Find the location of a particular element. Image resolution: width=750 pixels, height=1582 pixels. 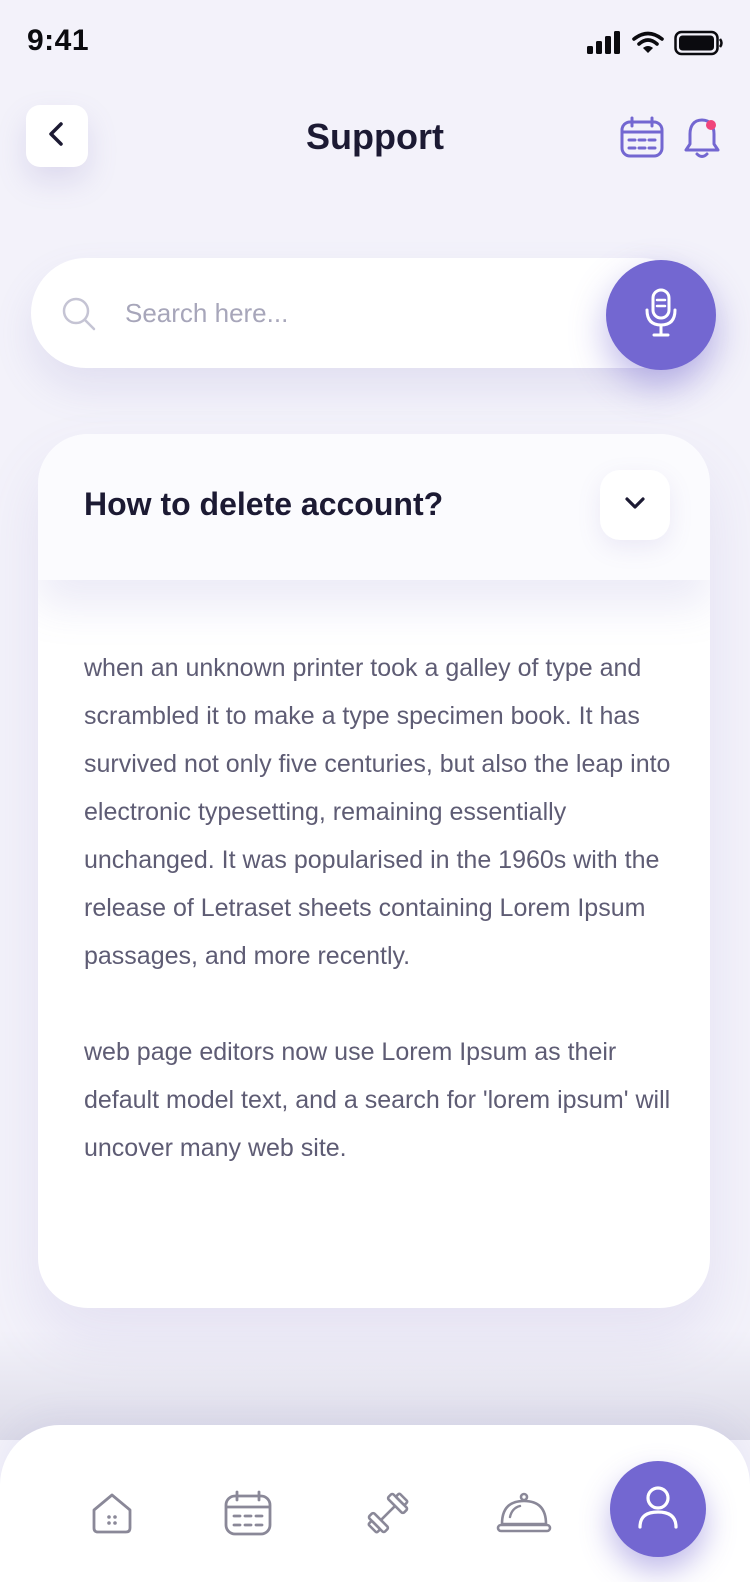

dumbbell-icon is located at coordinates (388, 1515).